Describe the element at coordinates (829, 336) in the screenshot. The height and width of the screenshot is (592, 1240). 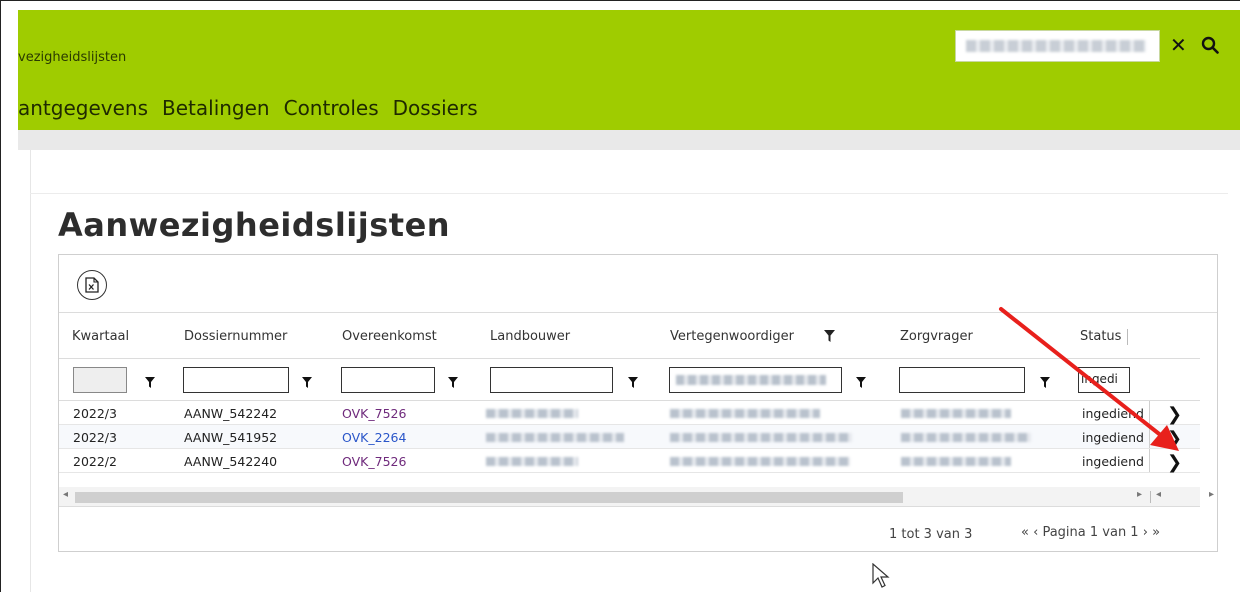
I see `active-filter-icon` at that location.